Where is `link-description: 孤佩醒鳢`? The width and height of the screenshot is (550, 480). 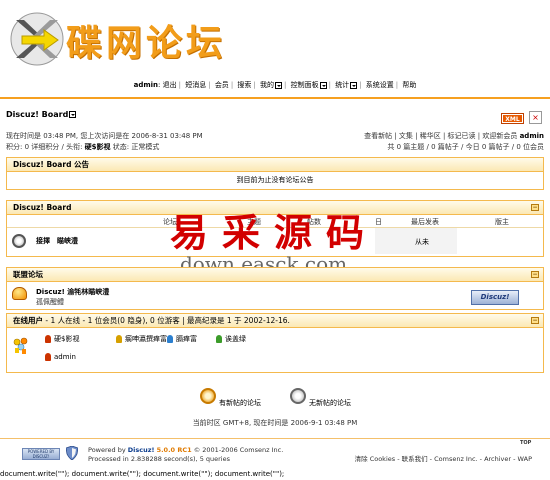
link-description: 孤佩醒鳢 is located at coordinates (50, 302).